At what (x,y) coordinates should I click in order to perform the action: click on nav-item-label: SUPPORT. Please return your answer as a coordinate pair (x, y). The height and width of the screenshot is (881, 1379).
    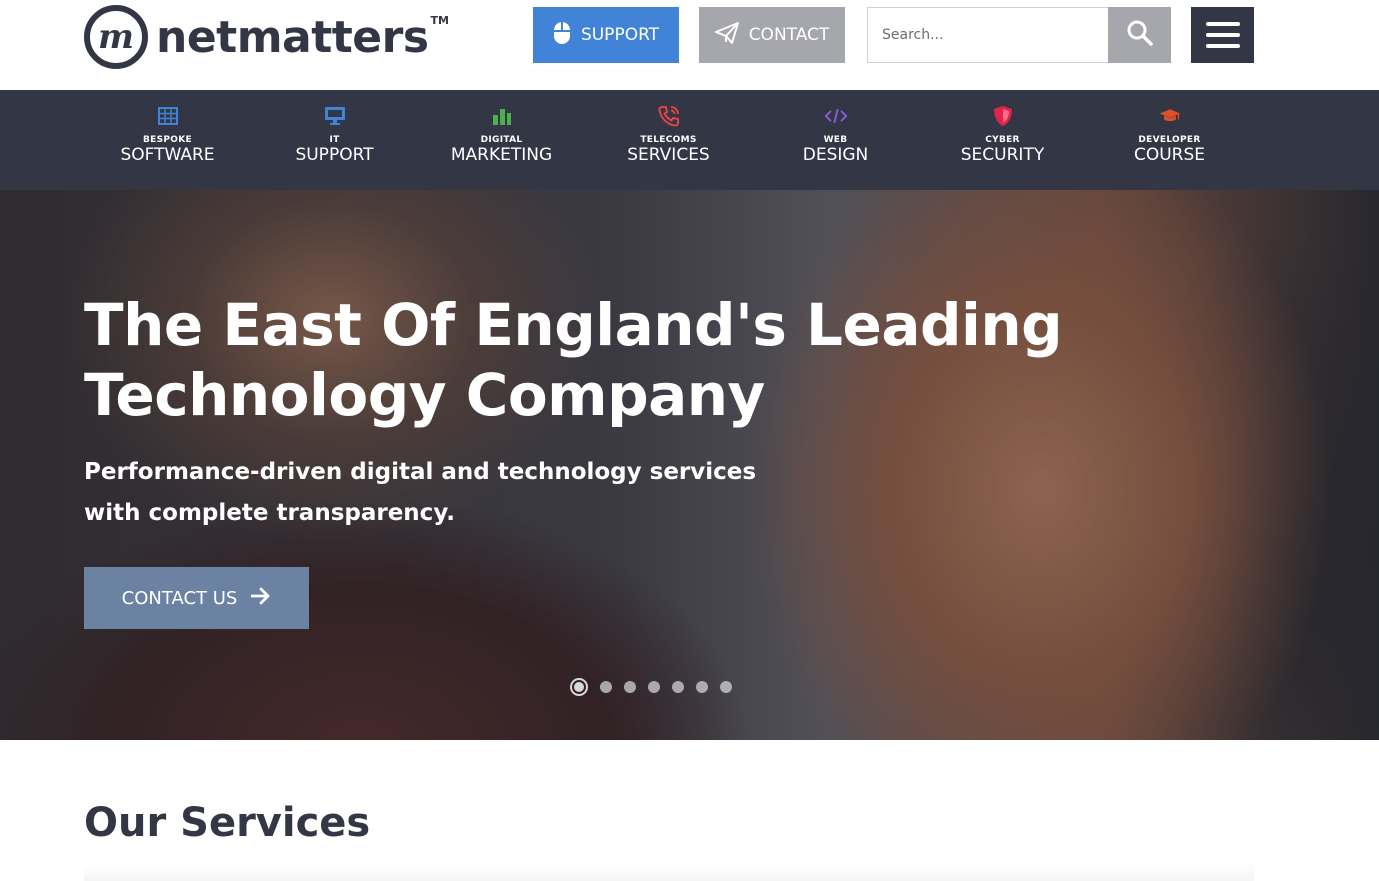
    Looking at the image, I should click on (334, 155).